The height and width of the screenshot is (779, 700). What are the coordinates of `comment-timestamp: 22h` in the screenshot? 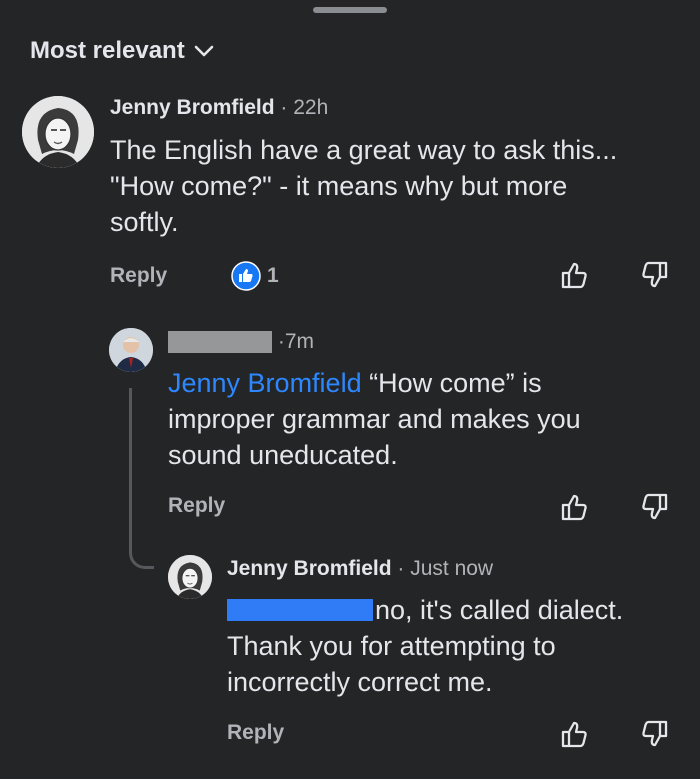 It's located at (311, 107).